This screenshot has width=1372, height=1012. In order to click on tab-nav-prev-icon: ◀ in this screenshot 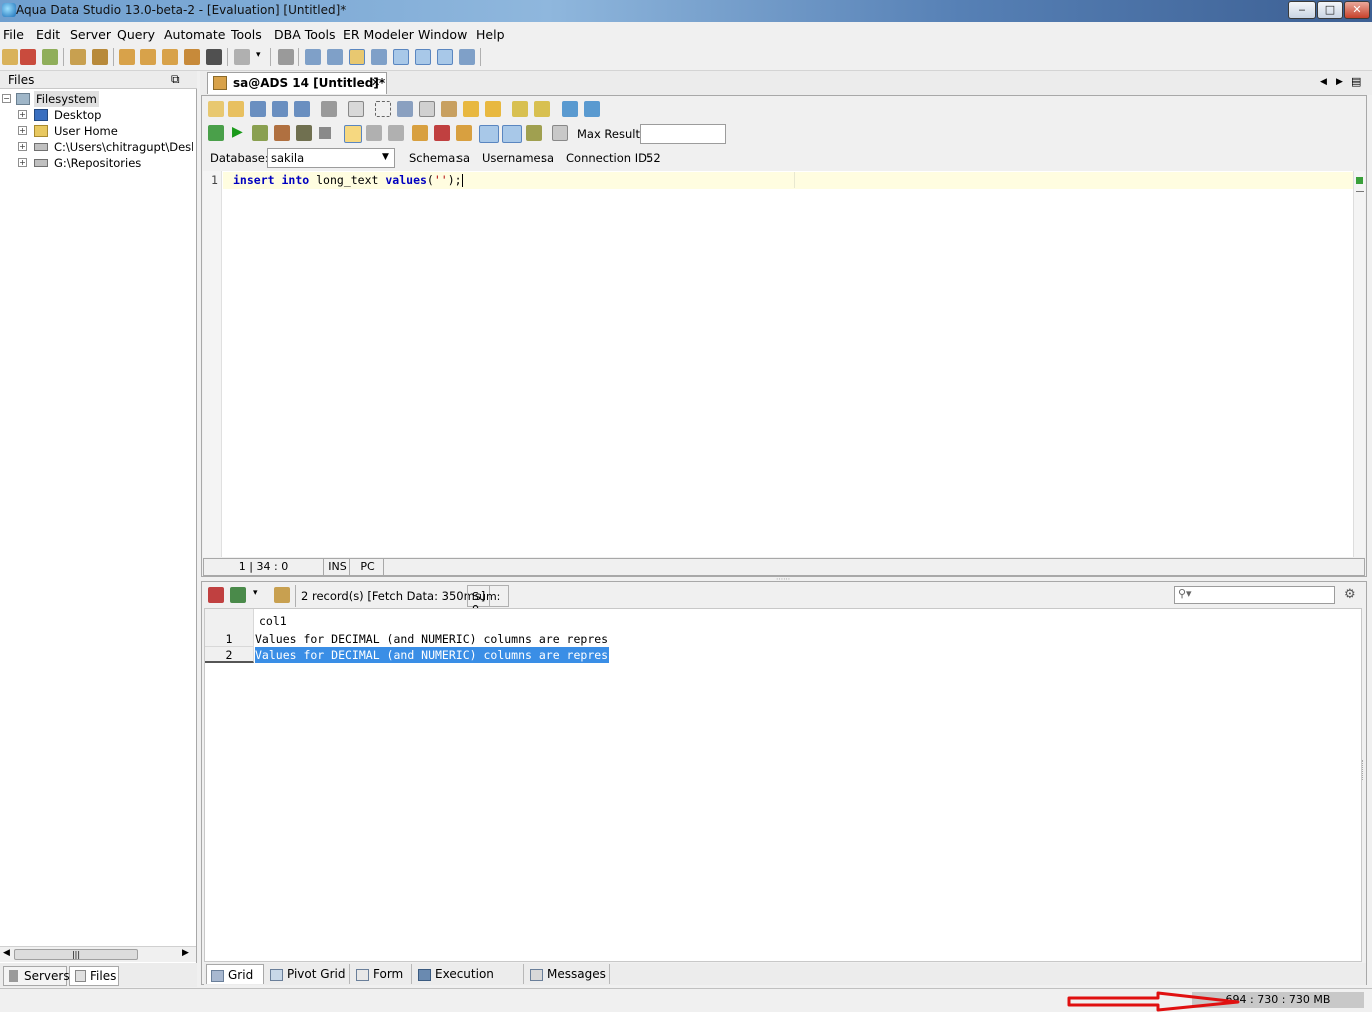, I will do `click(1323, 82)`.